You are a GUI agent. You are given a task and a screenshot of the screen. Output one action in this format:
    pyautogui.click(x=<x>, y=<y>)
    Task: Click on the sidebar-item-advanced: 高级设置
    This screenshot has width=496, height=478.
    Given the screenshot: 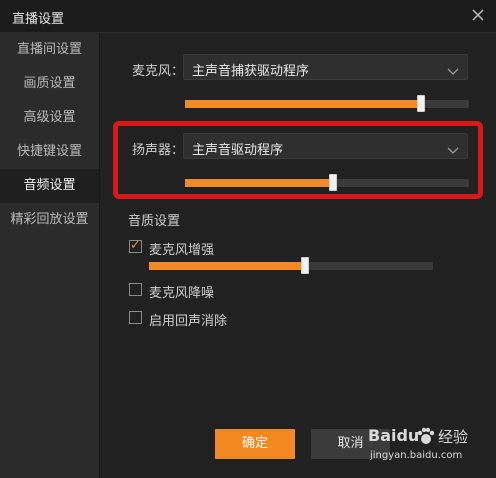 What is the action you would take?
    pyautogui.click(x=49, y=118)
    